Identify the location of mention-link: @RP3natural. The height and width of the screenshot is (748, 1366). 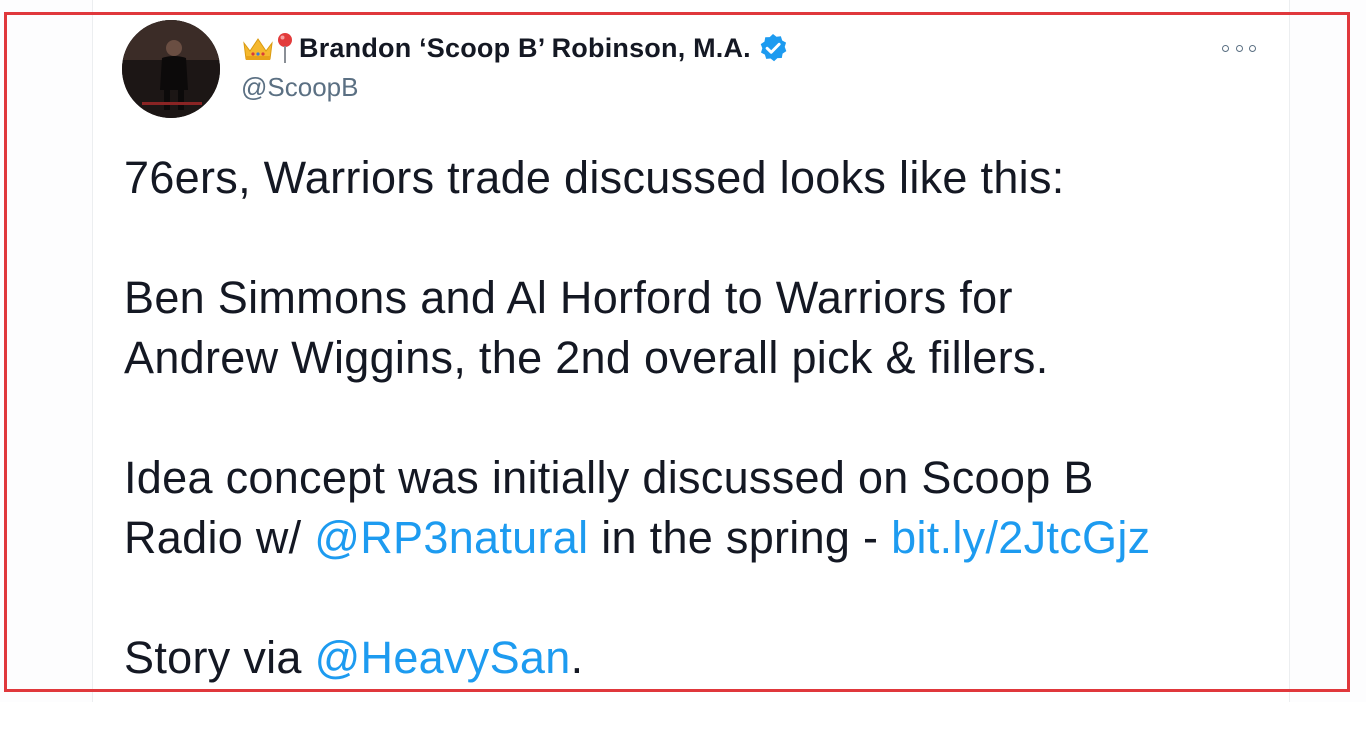
(451, 537).